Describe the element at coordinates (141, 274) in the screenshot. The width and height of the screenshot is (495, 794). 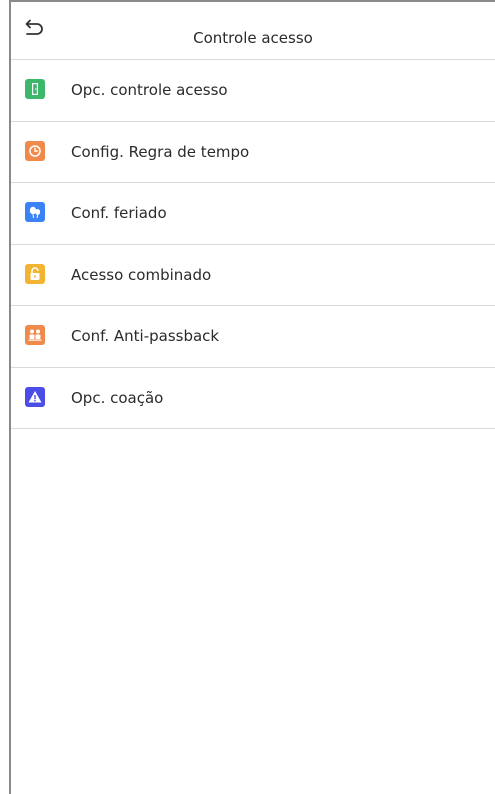
I see `menu-item-label: Acesso combinado` at that location.